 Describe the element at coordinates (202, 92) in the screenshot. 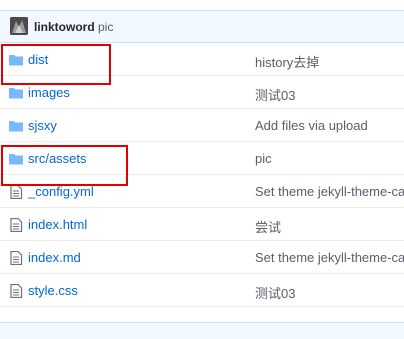

I see `file-row: images 测试03` at that location.